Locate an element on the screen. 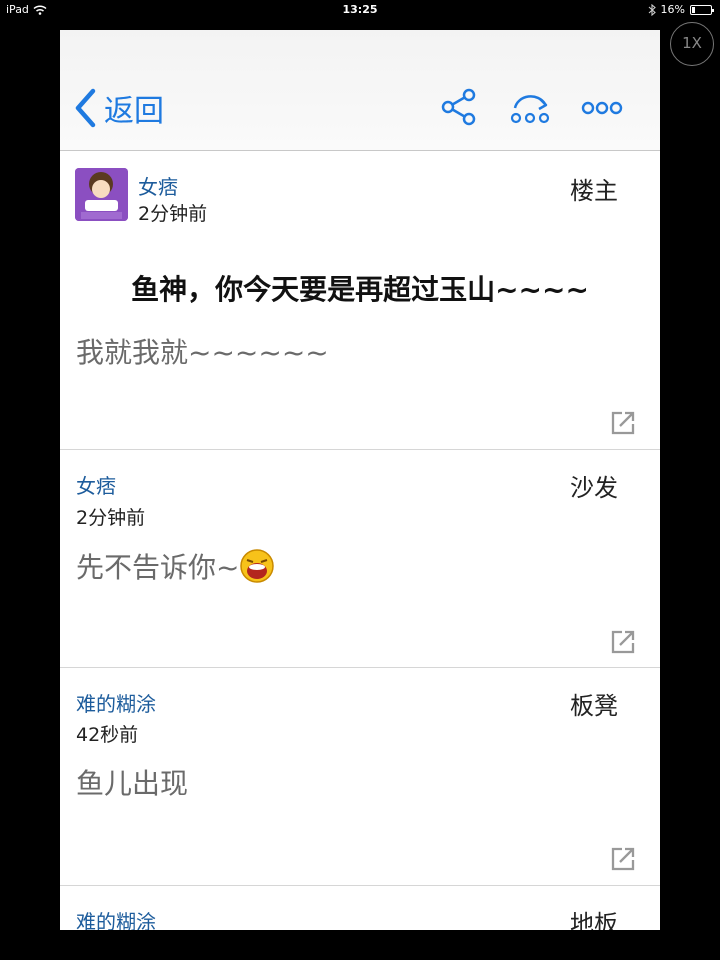 This screenshot has width=720, height=960. battery-percent: 16% is located at coordinates (672, 9).